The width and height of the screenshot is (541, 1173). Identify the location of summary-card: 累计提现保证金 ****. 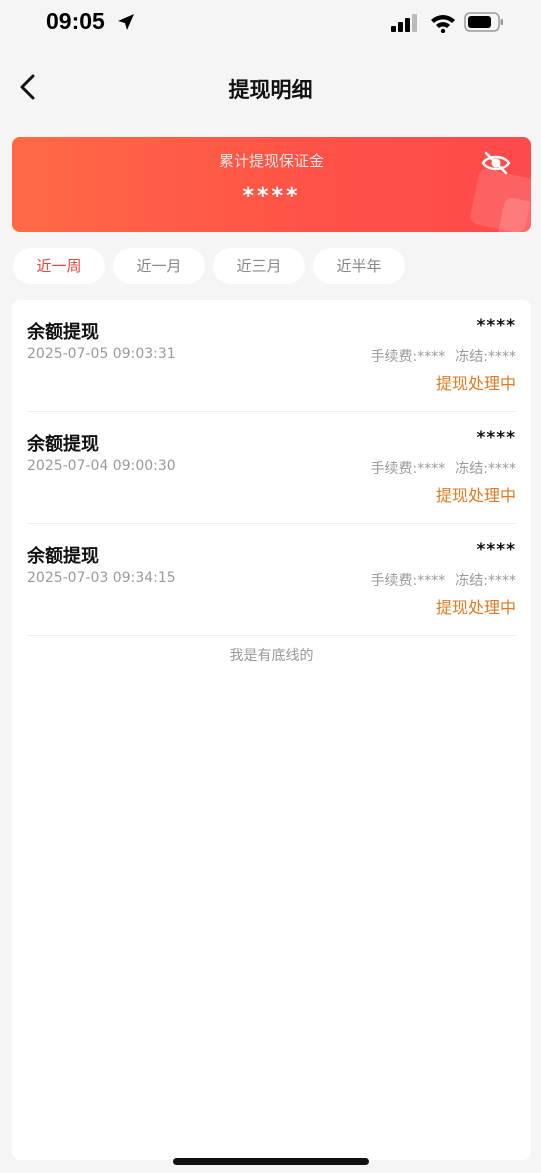
(271, 184).